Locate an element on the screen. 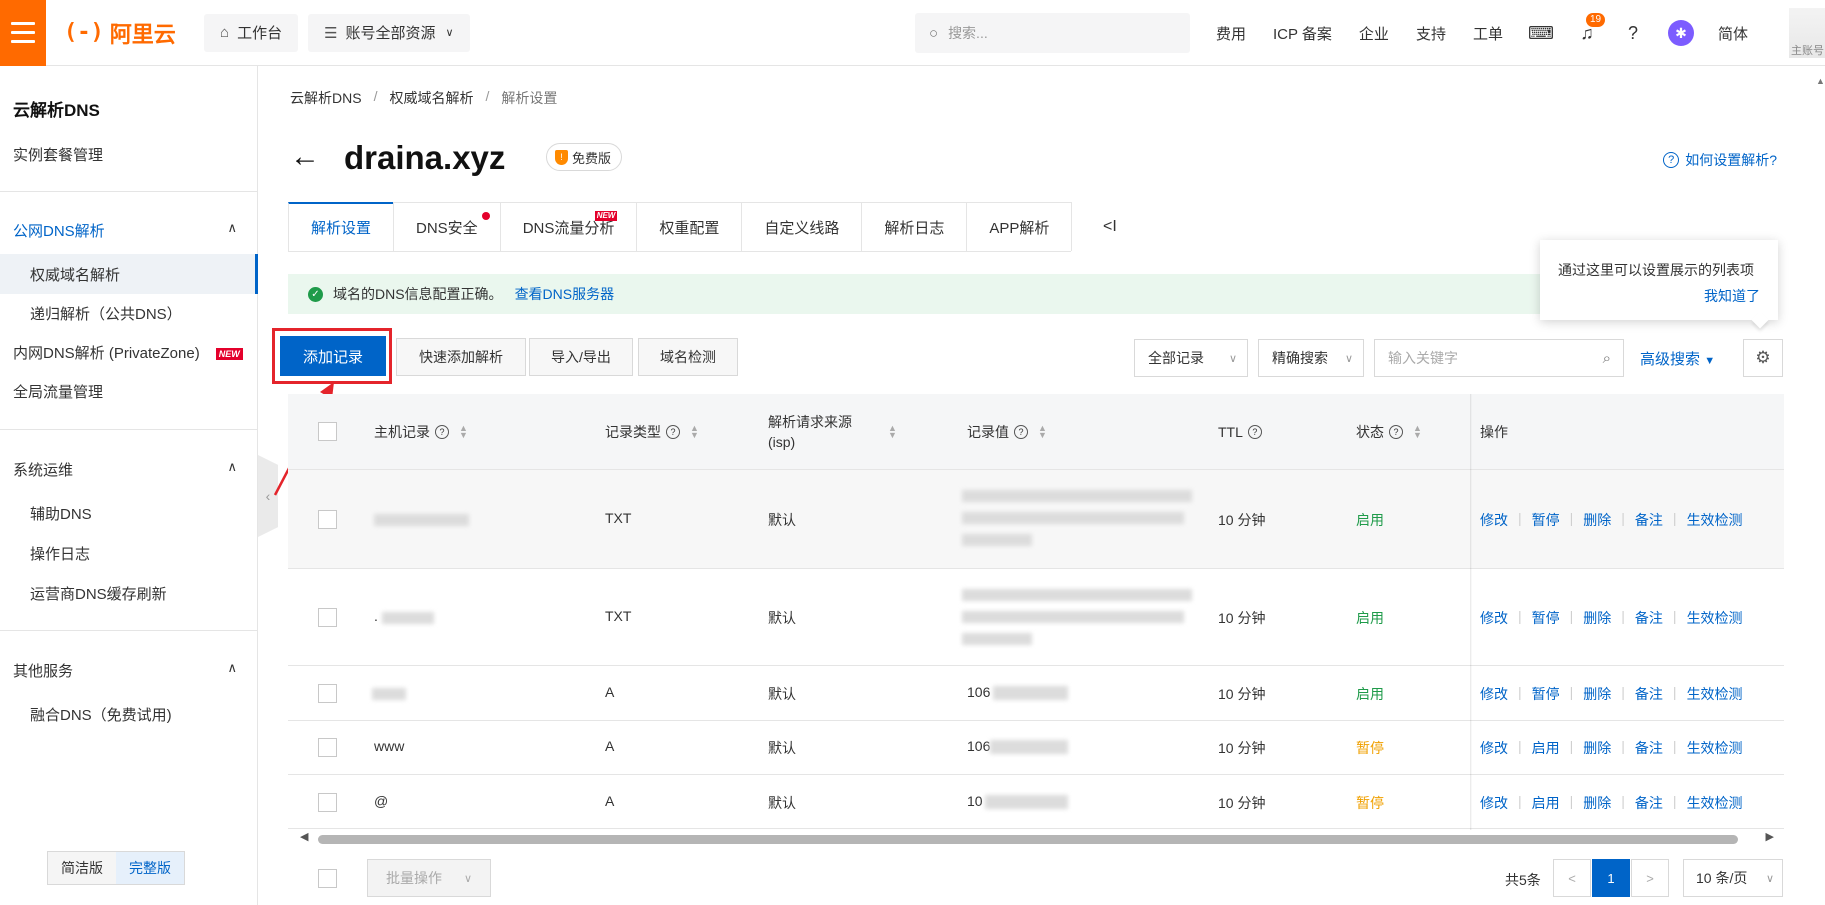 The height and width of the screenshot is (905, 1825). scrollbar-thumb is located at coordinates (1028, 839).